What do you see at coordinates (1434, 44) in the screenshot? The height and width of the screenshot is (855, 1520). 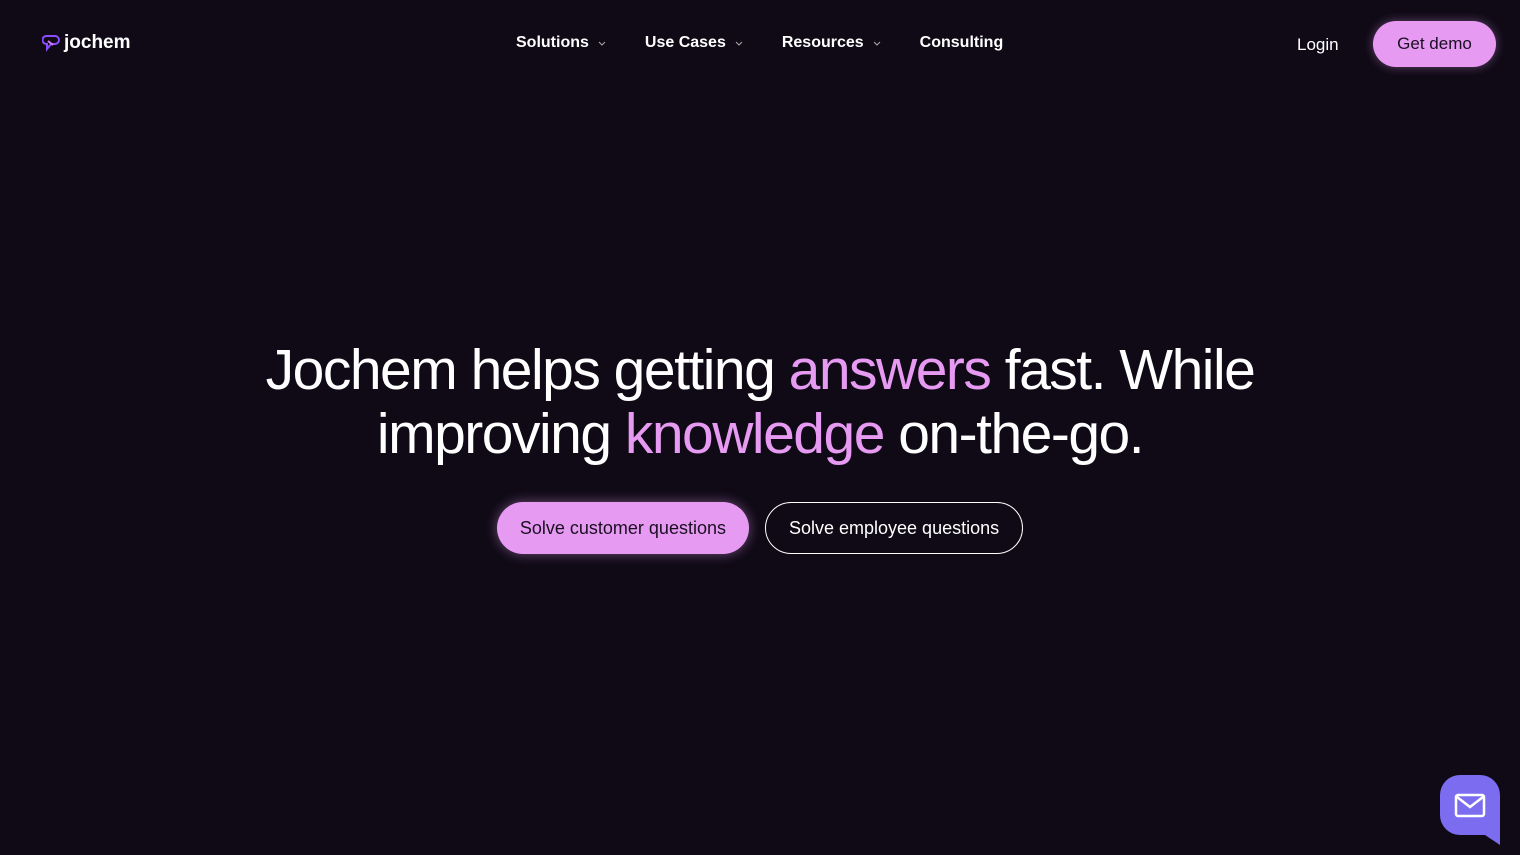 I see `get-demo-button: Get demo` at bounding box center [1434, 44].